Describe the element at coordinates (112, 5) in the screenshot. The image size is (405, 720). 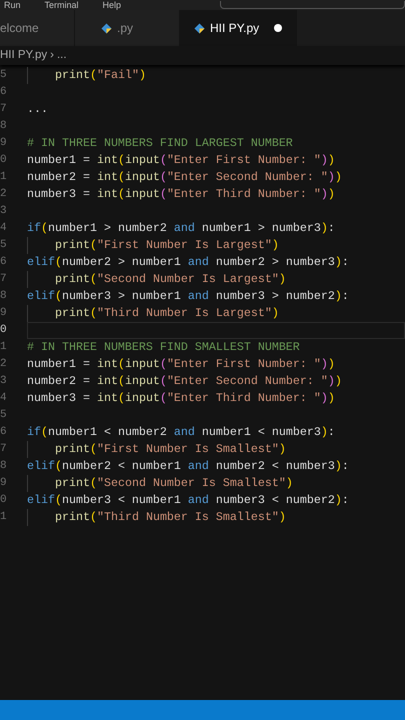
I see `menu-item: Help` at that location.